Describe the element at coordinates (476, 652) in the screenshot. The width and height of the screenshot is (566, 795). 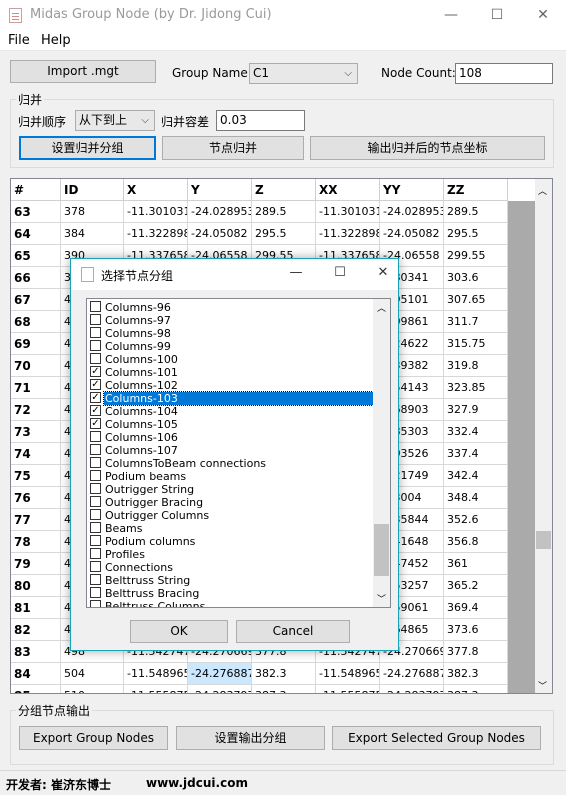
I see `table-cell: 377.8` at that location.